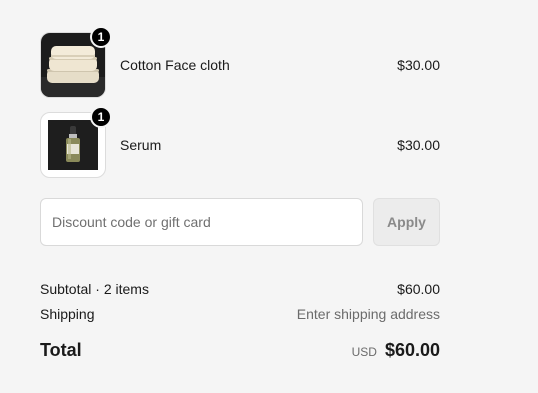 The width and height of the screenshot is (538, 393). What do you see at coordinates (94, 289) in the screenshot?
I see `subtotal-label: Subtotal · 2 items` at bounding box center [94, 289].